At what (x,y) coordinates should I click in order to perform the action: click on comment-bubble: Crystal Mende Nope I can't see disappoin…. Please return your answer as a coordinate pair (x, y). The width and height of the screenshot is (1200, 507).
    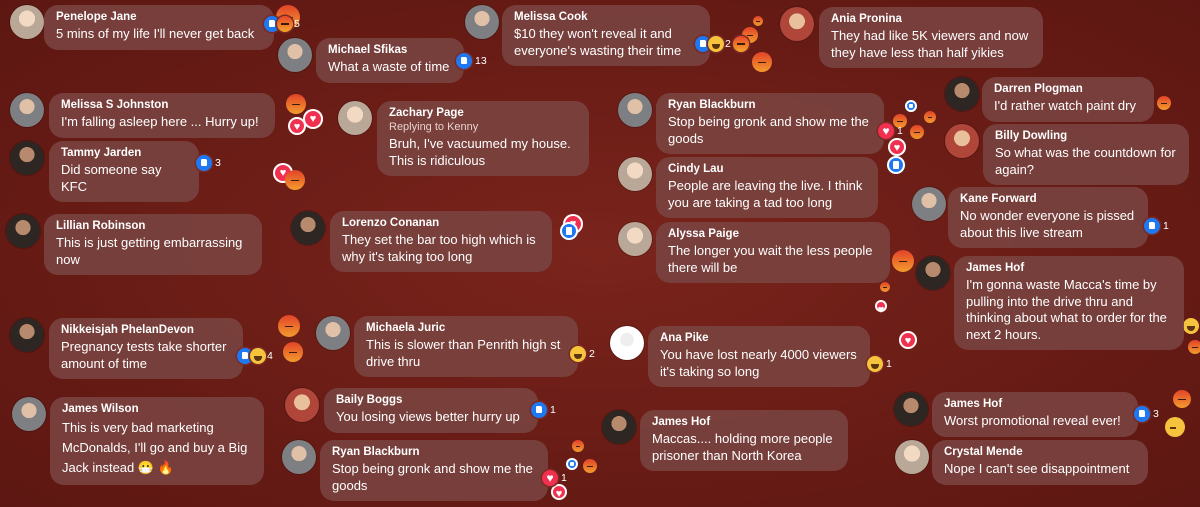
    Looking at the image, I should click on (1040, 462).